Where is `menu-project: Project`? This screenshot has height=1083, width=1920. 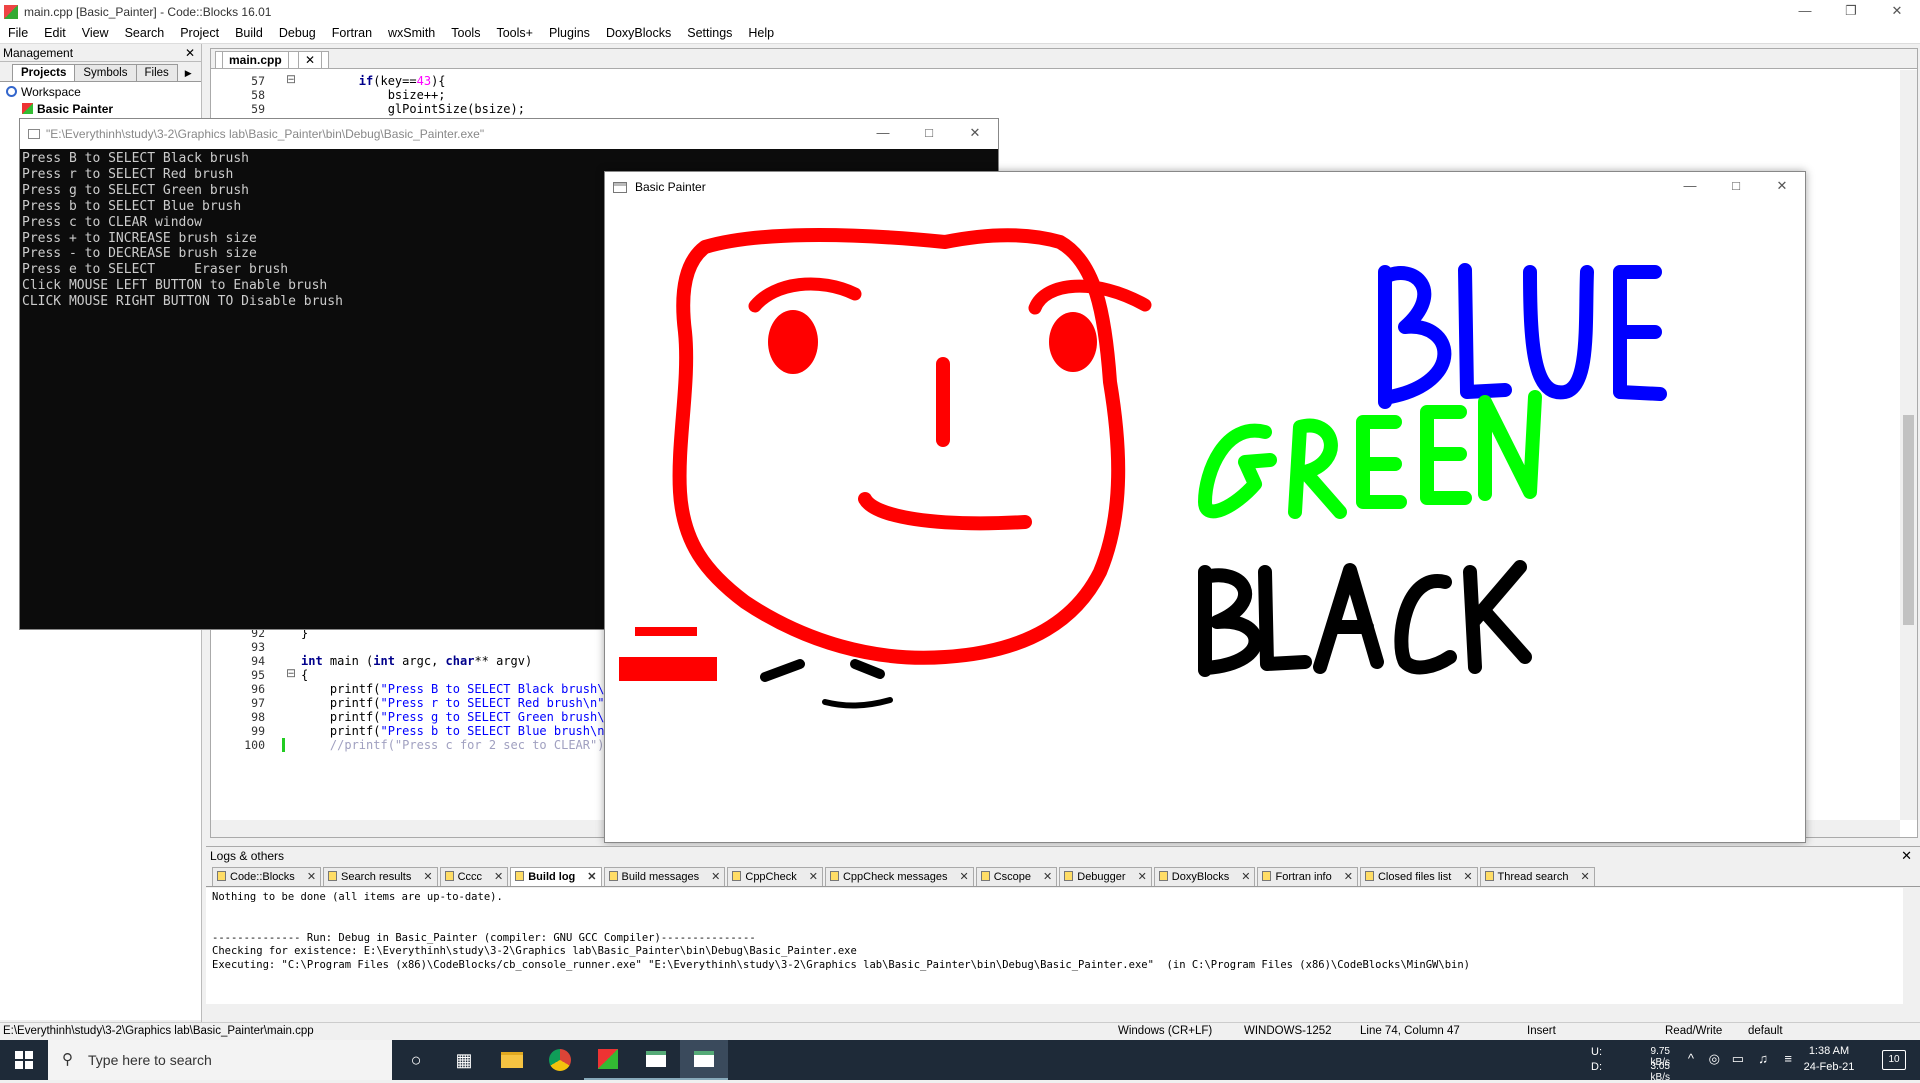
menu-project: Project is located at coordinates (199, 33).